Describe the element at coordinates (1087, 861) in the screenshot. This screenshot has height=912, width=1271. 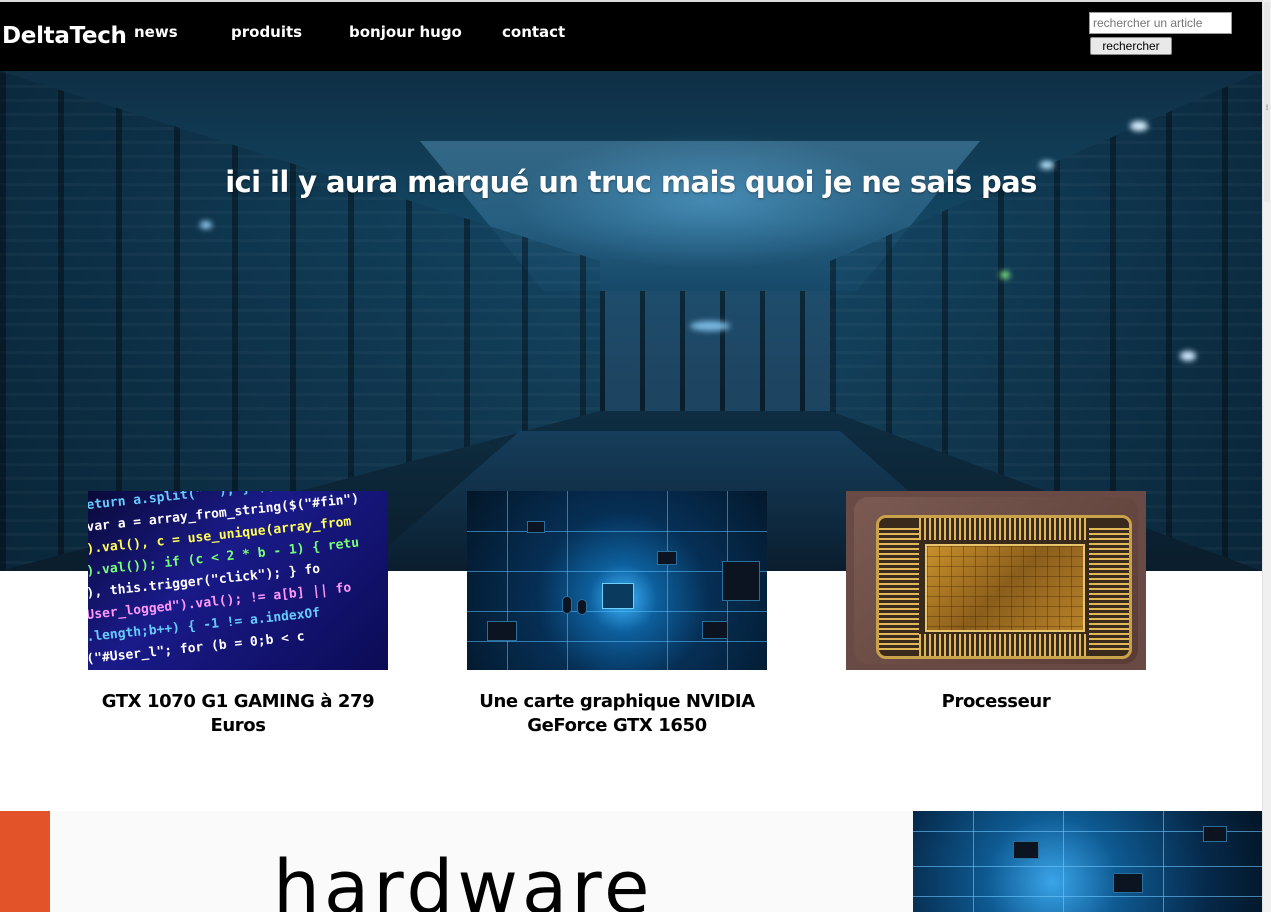
I see `section-circuit-image` at that location.